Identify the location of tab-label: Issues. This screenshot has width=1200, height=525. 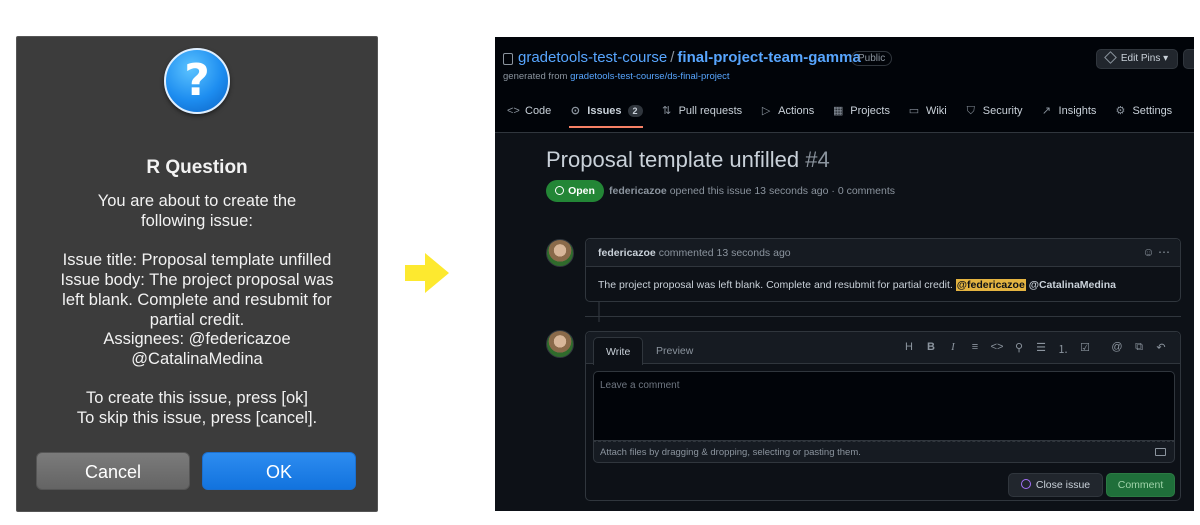
(604, 111).